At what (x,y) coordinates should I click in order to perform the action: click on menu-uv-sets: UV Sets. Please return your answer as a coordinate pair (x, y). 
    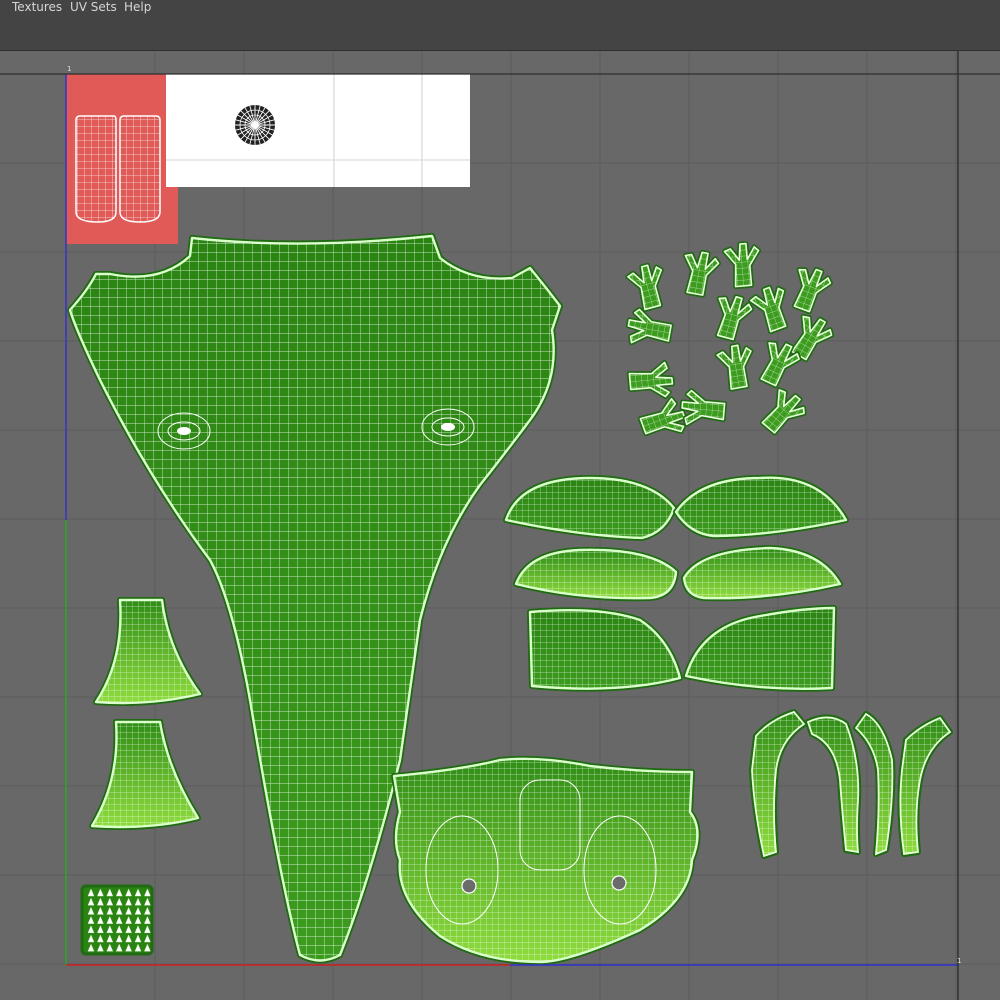
    Looking at the image, I should click on (93, 8).